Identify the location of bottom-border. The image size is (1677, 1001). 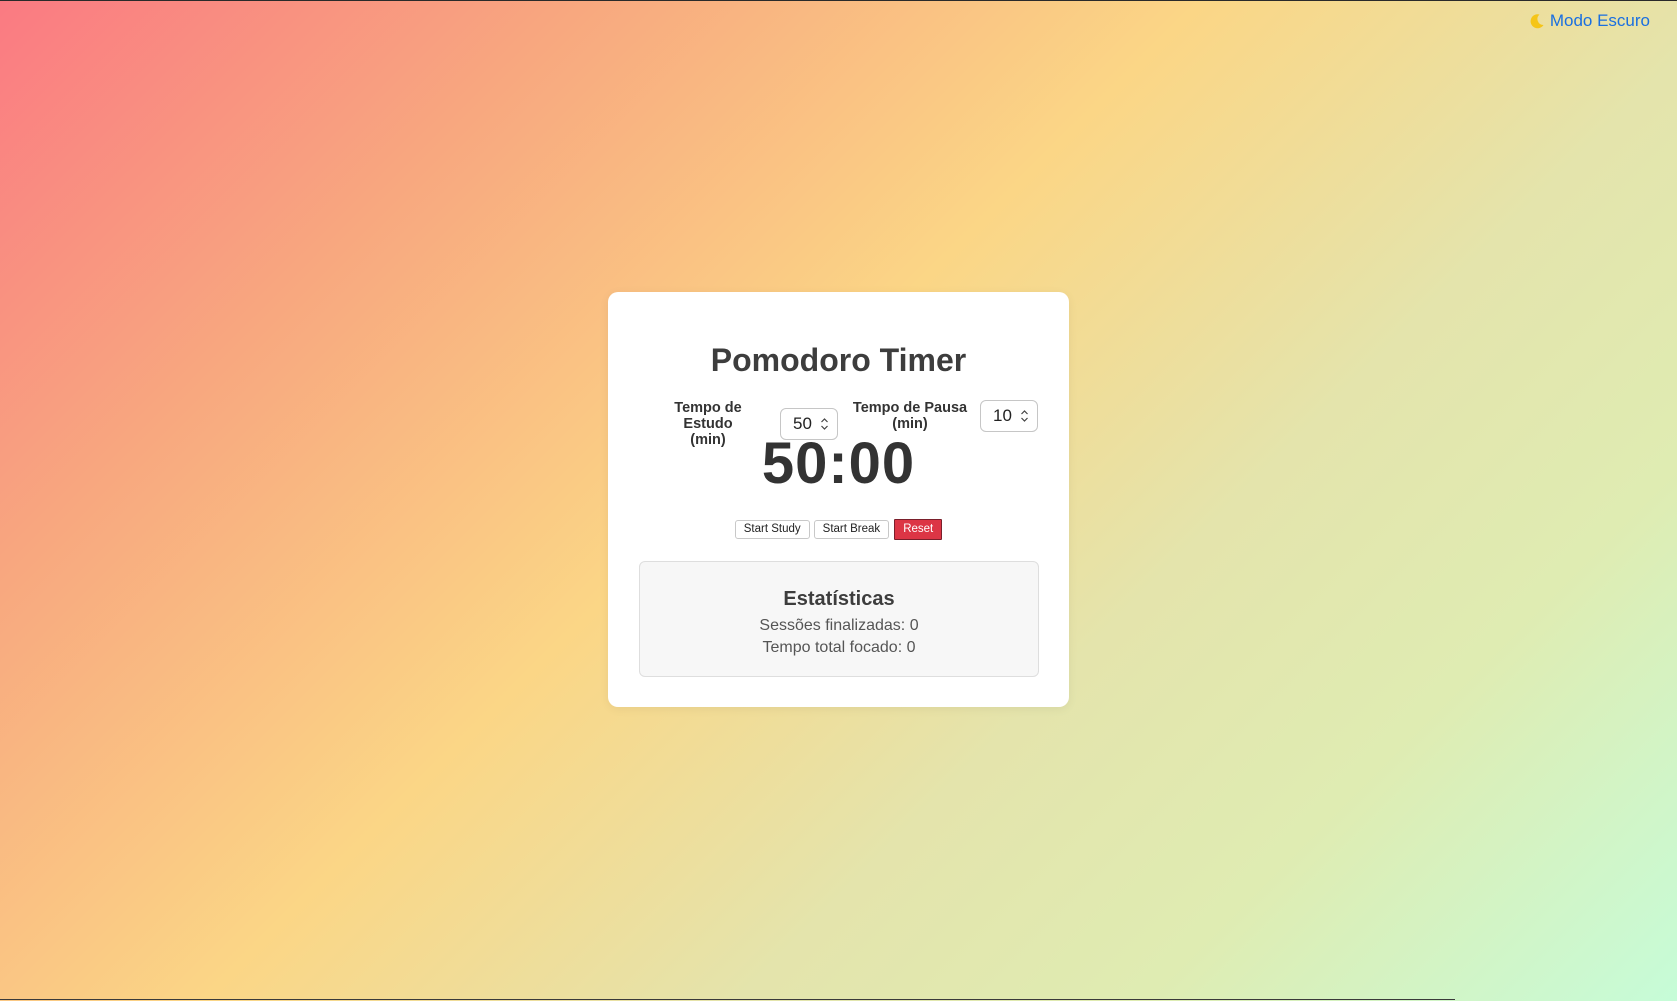
(727, 999).